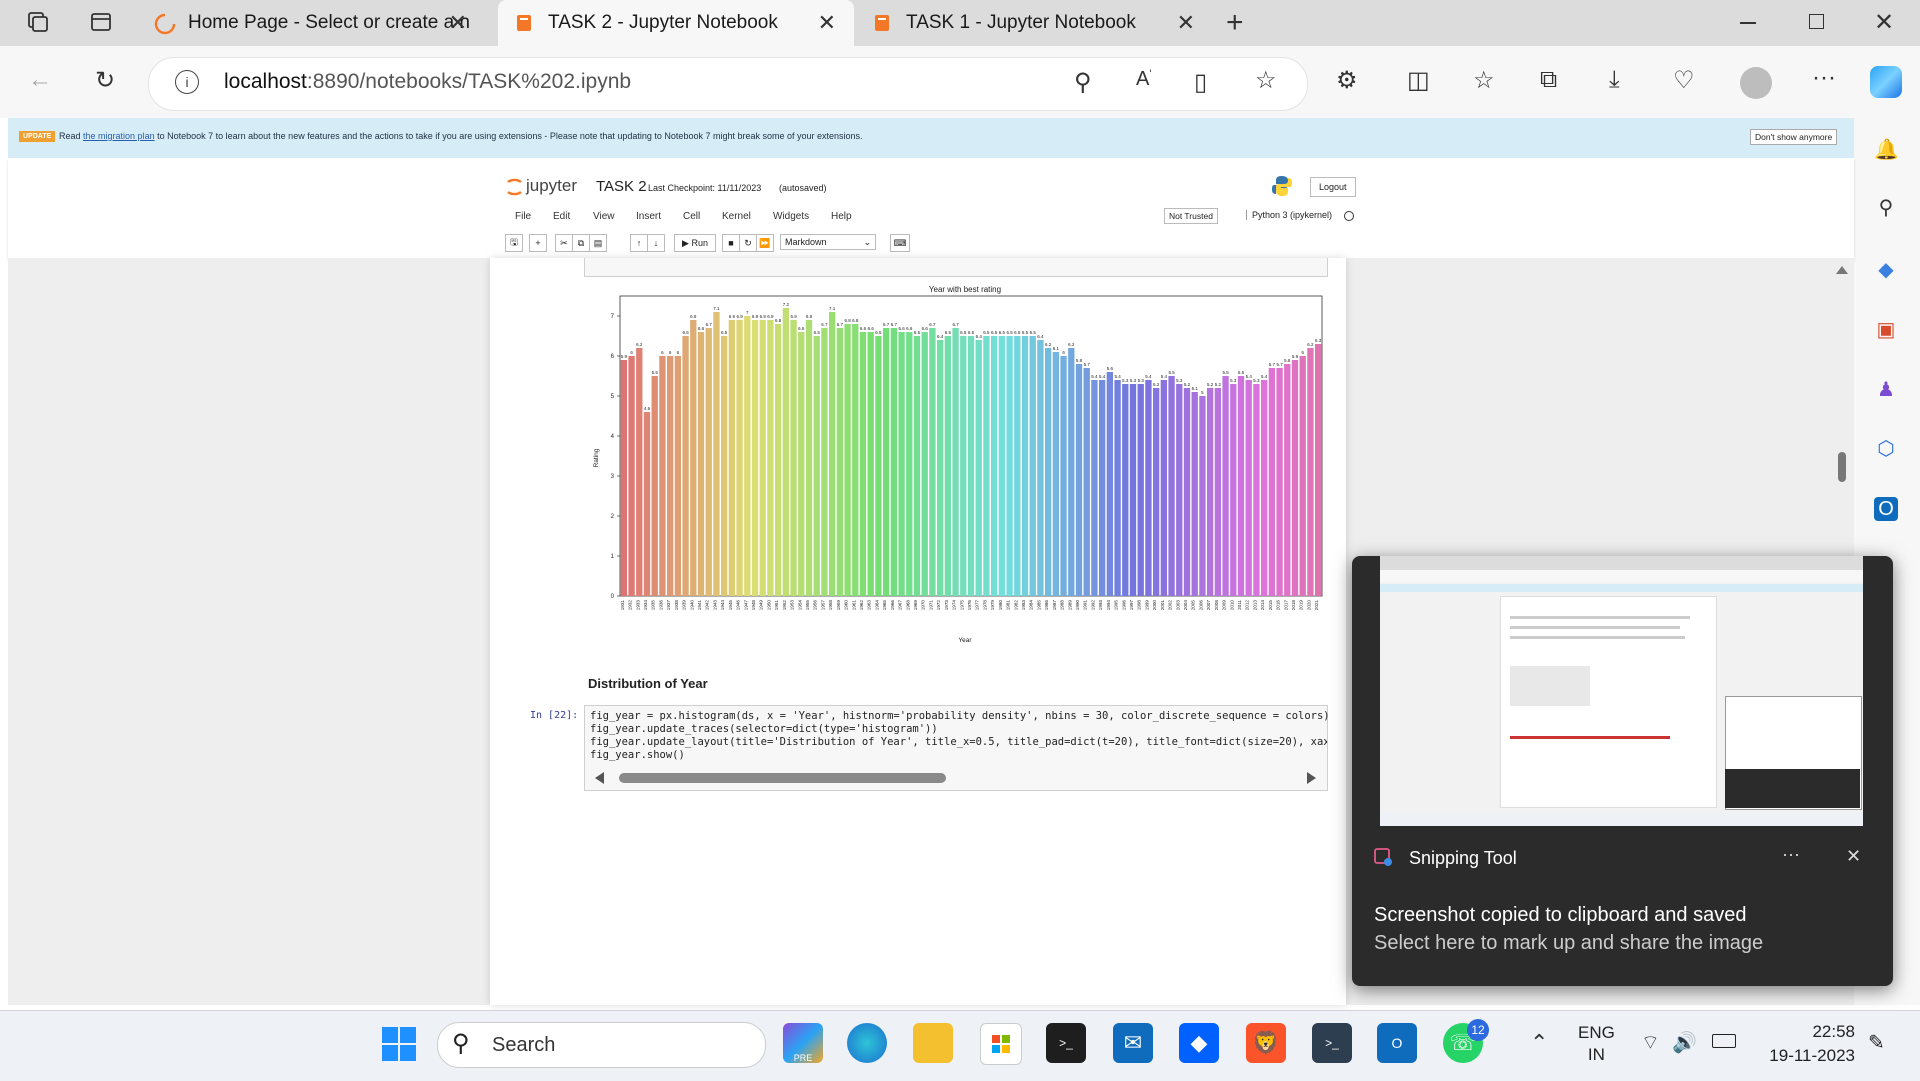 The width and height of the screenshot is (1920, 1081). What do you see at coordinates (955, 778) in the screenshot?
I see `code-scrollbar` at bounding box center [955, 778].